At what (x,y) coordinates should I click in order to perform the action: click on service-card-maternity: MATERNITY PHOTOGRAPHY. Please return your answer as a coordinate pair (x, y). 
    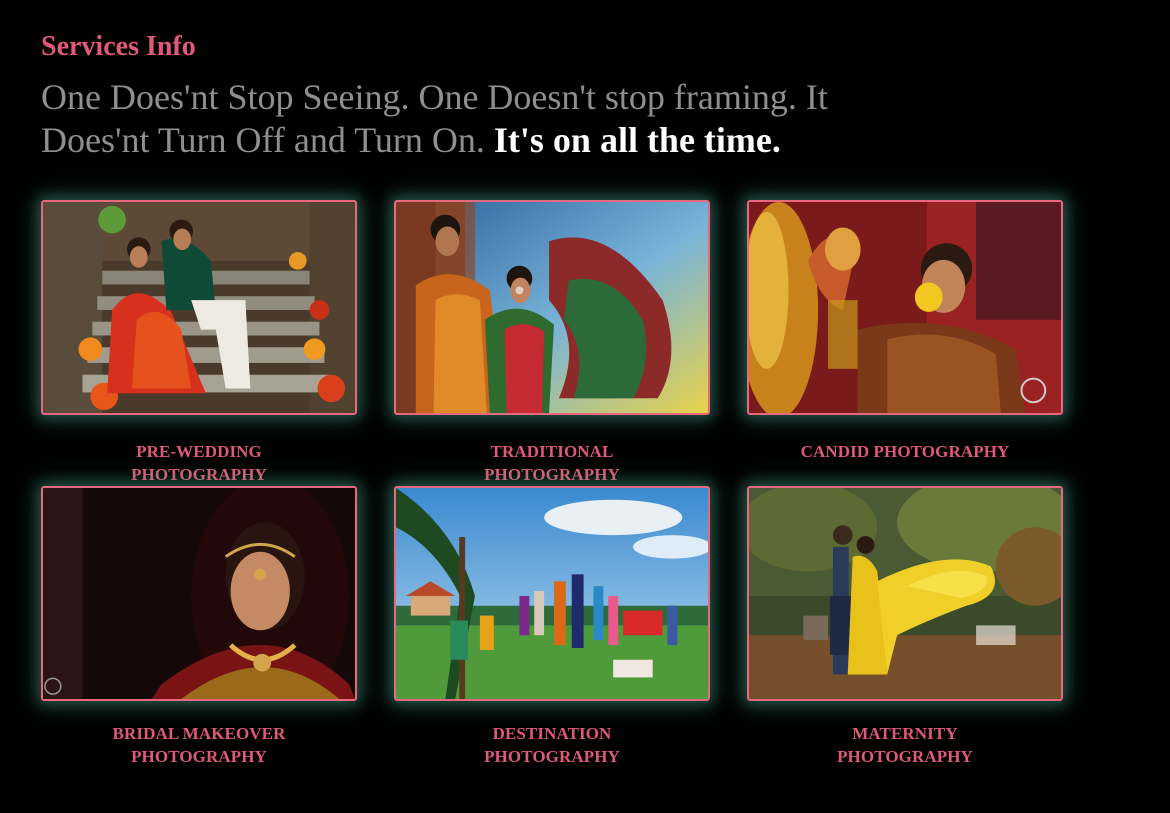
    Looking at the image, I should click on (905, 631).